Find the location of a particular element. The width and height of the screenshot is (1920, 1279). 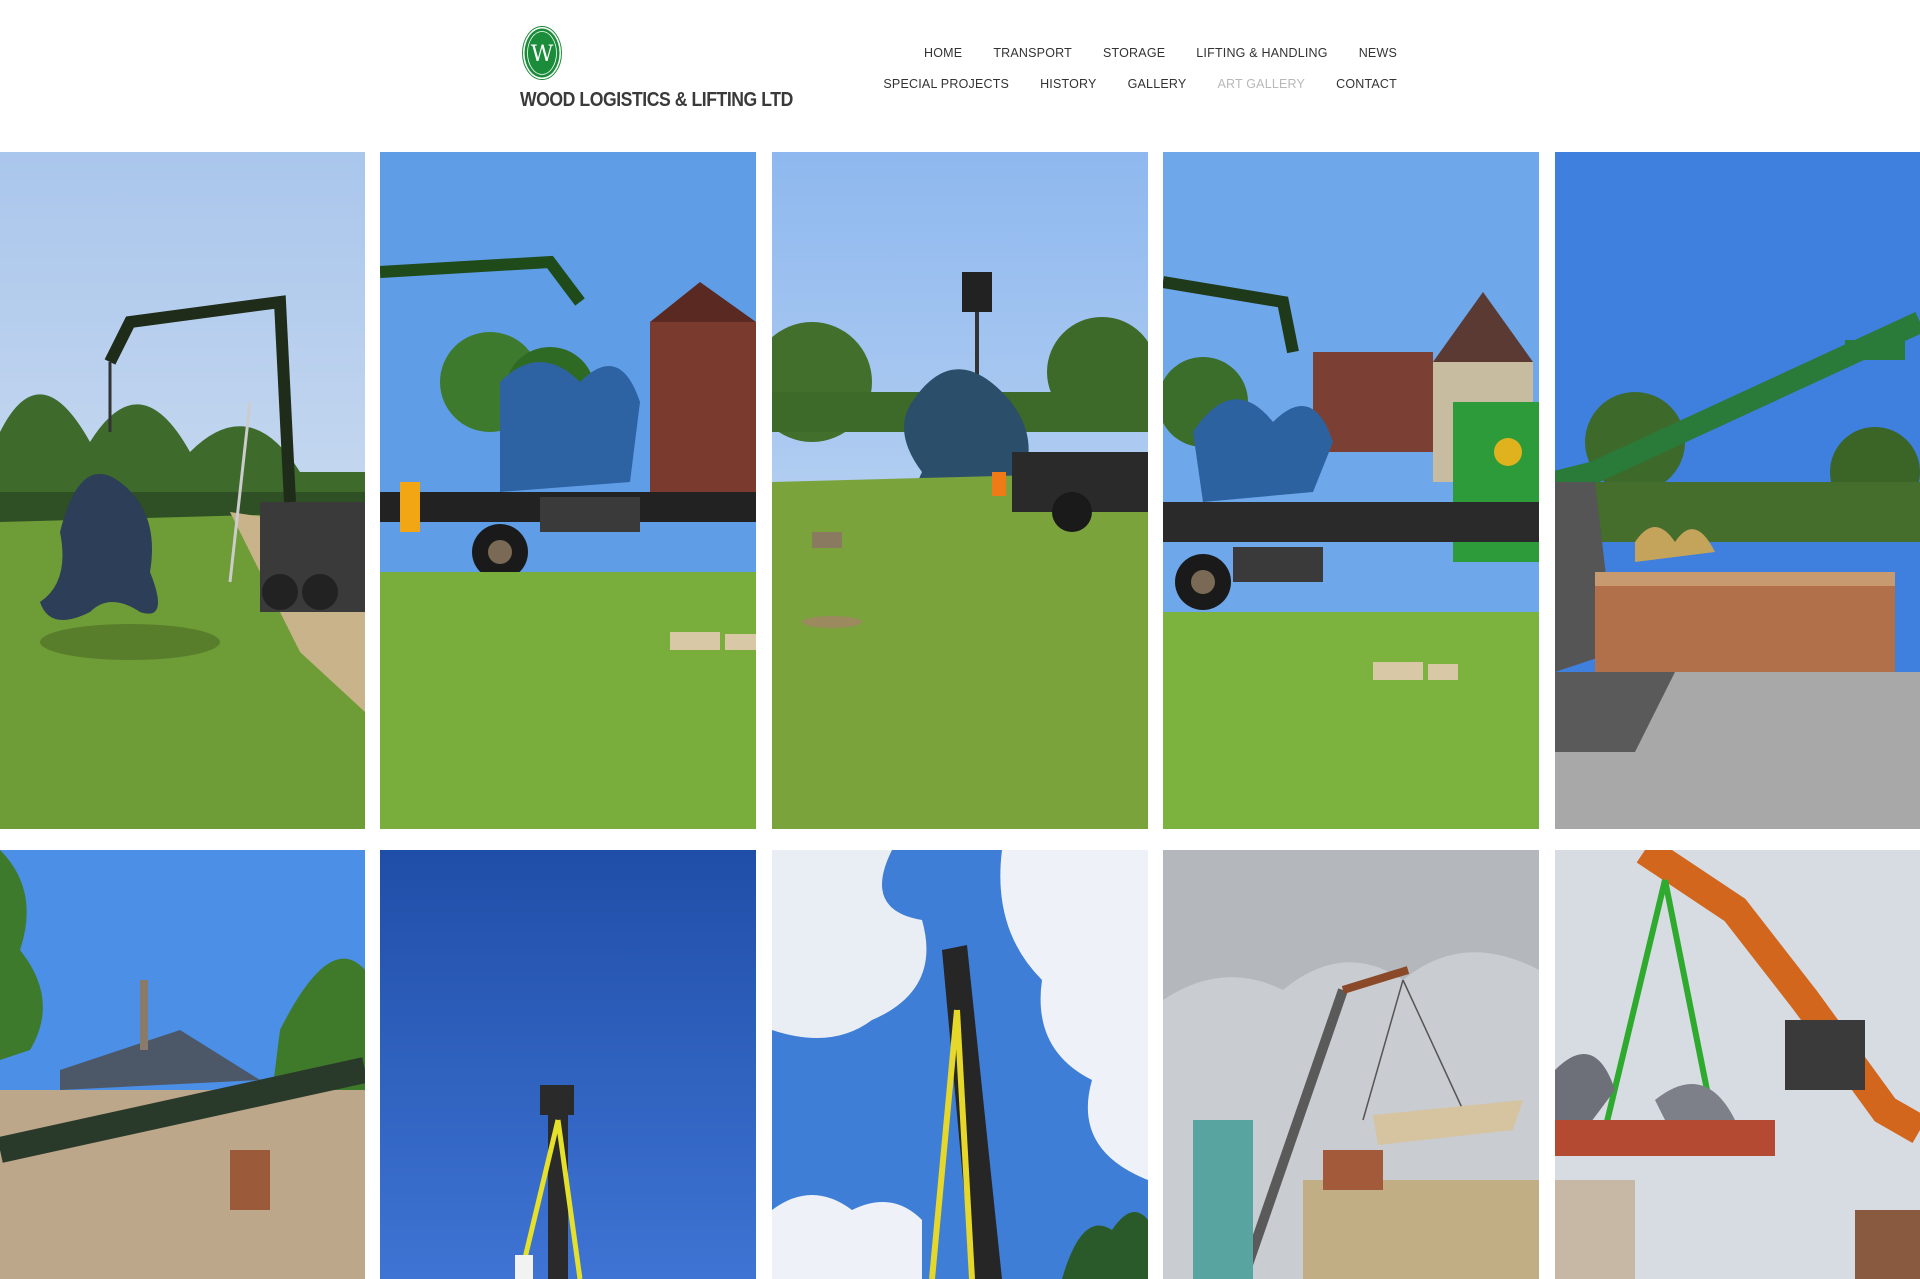

nav-storage: STORAGE is located at coordinates (1134, 53).